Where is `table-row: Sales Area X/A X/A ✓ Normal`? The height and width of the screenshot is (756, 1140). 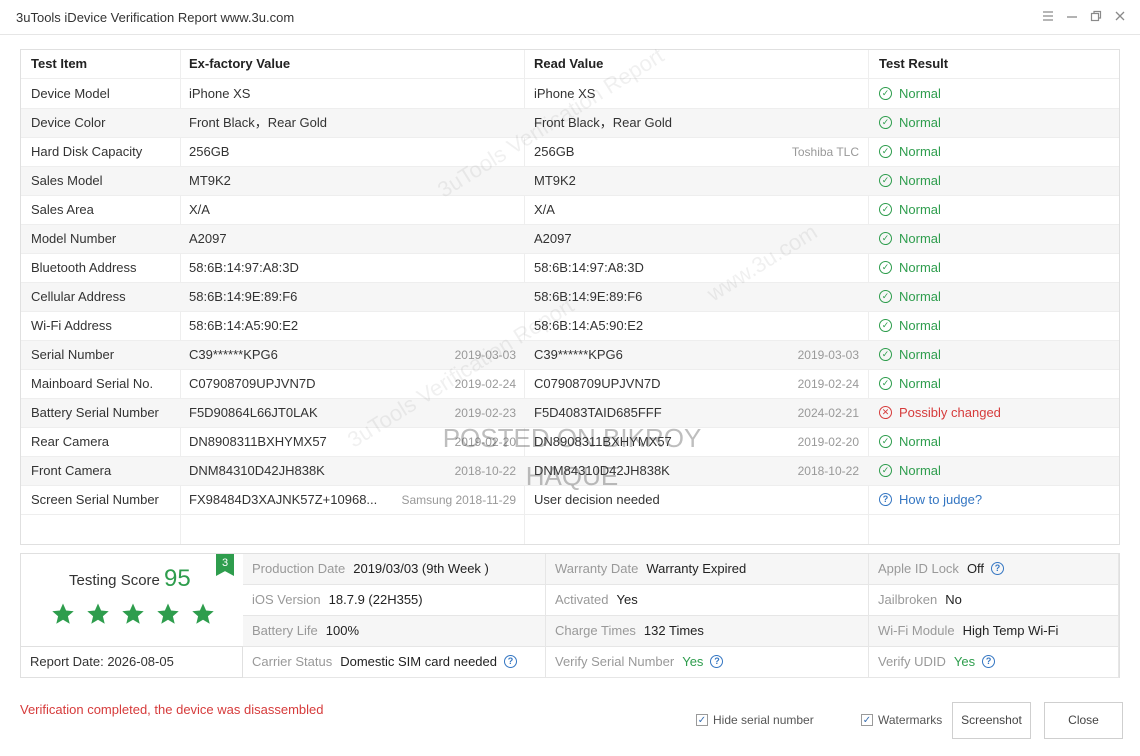
table-row: Sales Area X/A X/A ✓ Normal is located at coordinates (570, 210).